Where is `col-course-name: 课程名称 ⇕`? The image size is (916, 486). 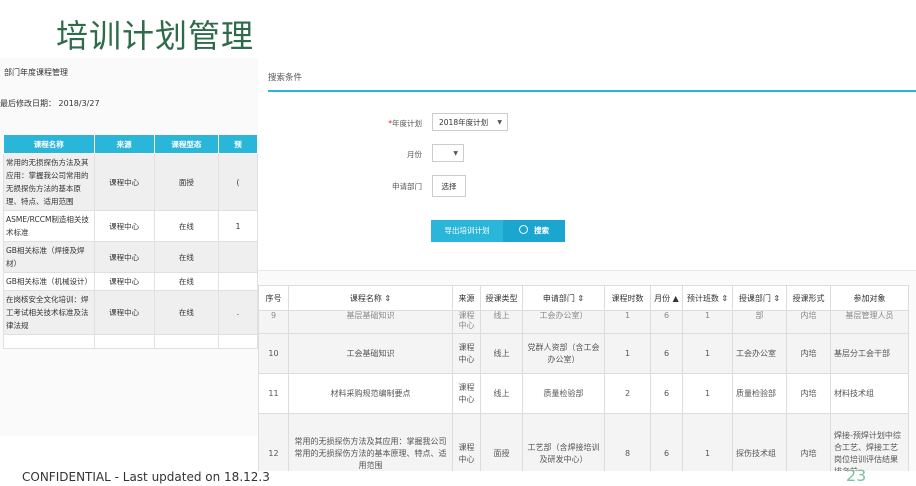
col-course-name: 课程名称 ⇕ is located at coordinates (370, 298).